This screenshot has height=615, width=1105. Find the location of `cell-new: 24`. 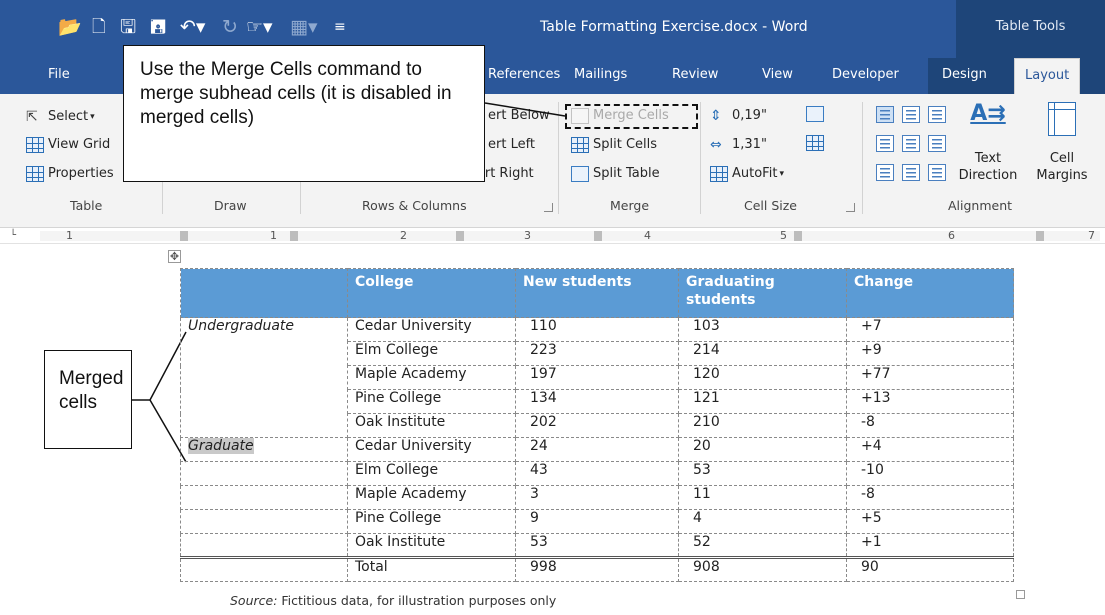

cell-new: 24 is located at coordinates (597, 449).